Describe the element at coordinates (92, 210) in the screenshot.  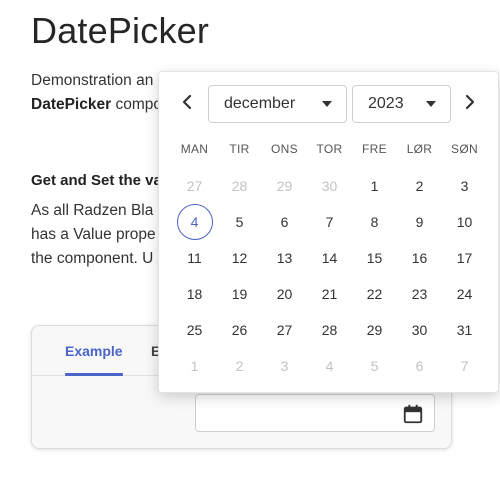
I see `section-line: As all Radzen Bla` at that location.